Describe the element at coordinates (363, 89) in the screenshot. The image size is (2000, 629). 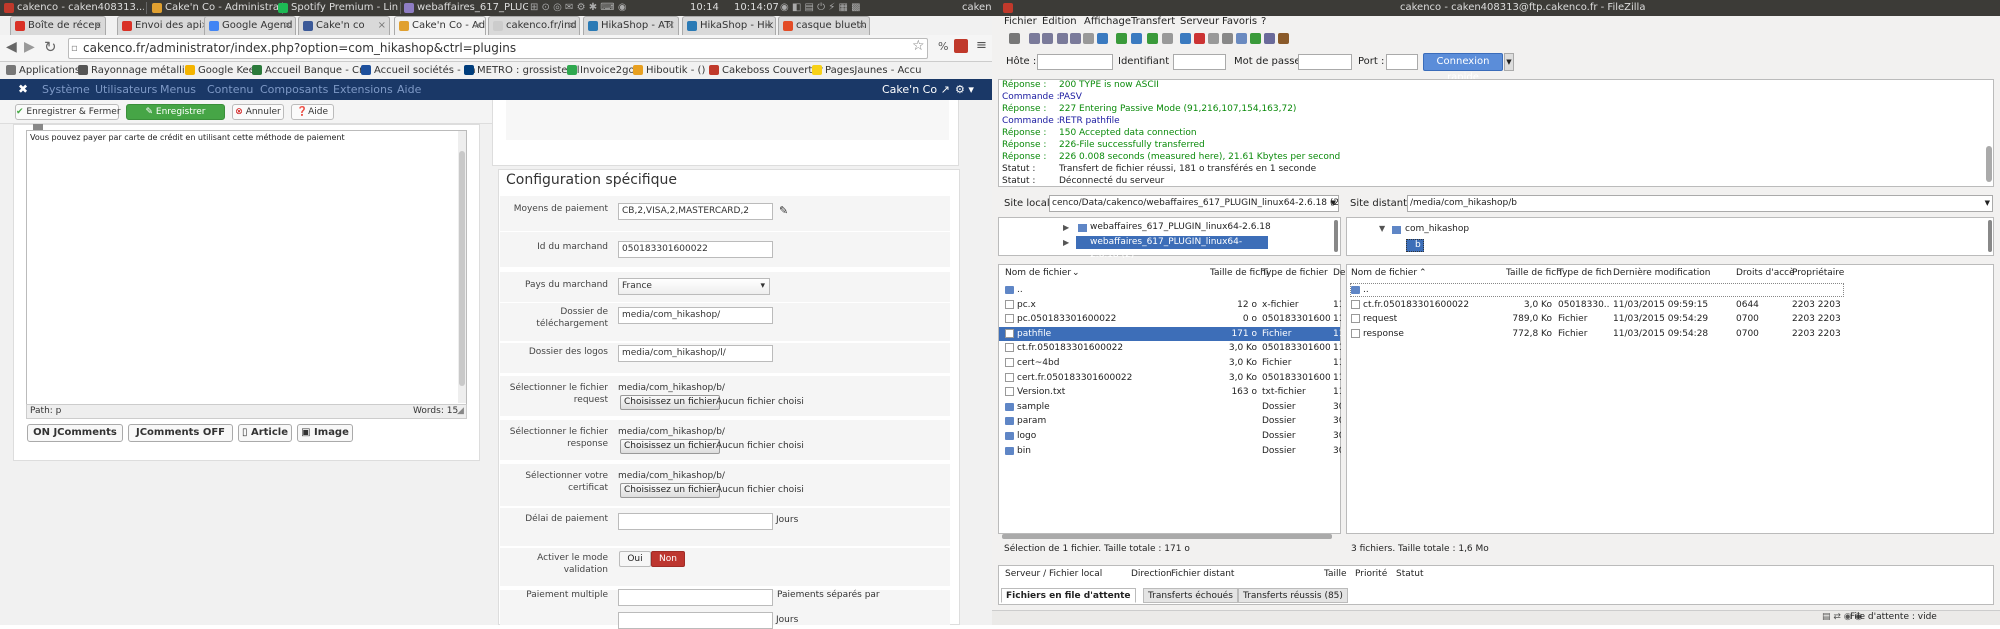
I see `menu-extensions: Extensions` at that location.